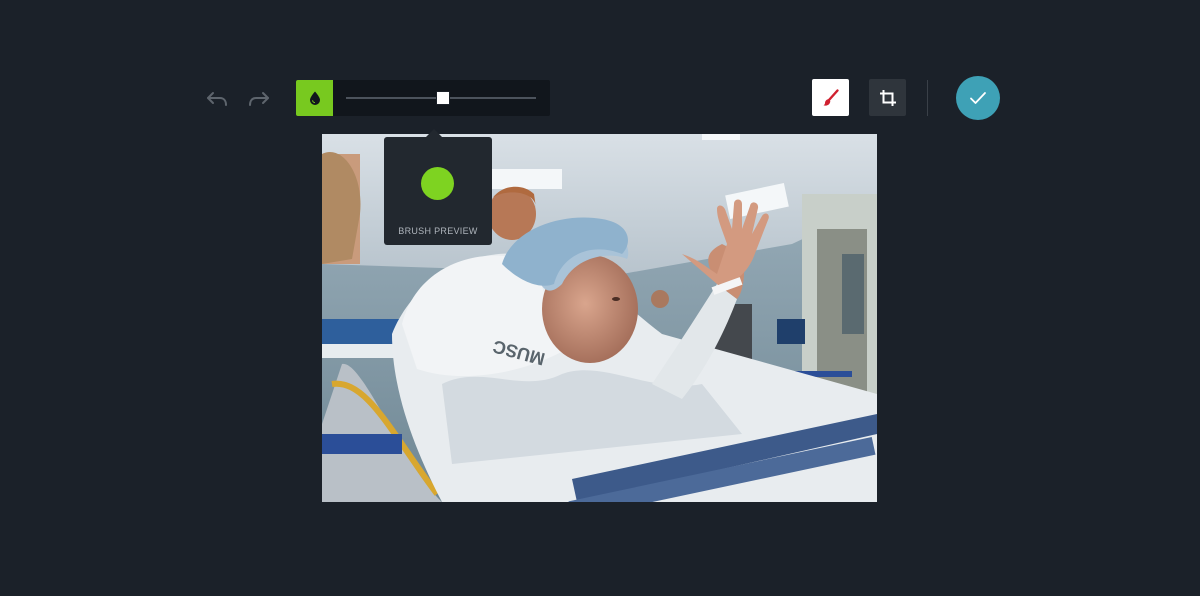  I want to click on brush-size-slider, so click(441, 98).